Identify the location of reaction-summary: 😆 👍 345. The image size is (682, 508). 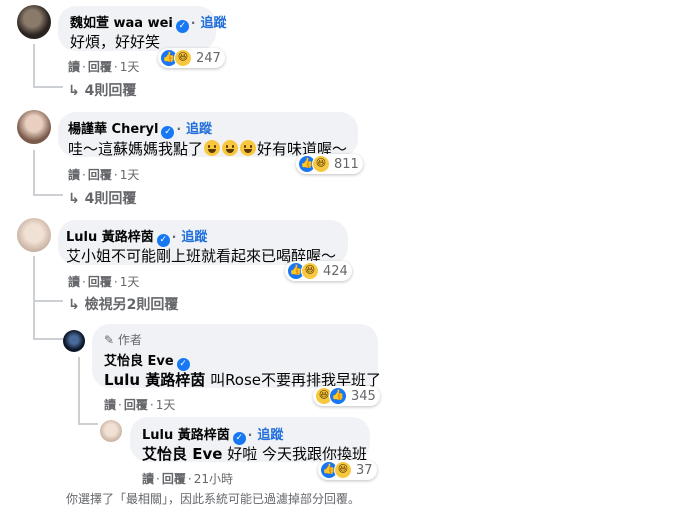
(346, 396).